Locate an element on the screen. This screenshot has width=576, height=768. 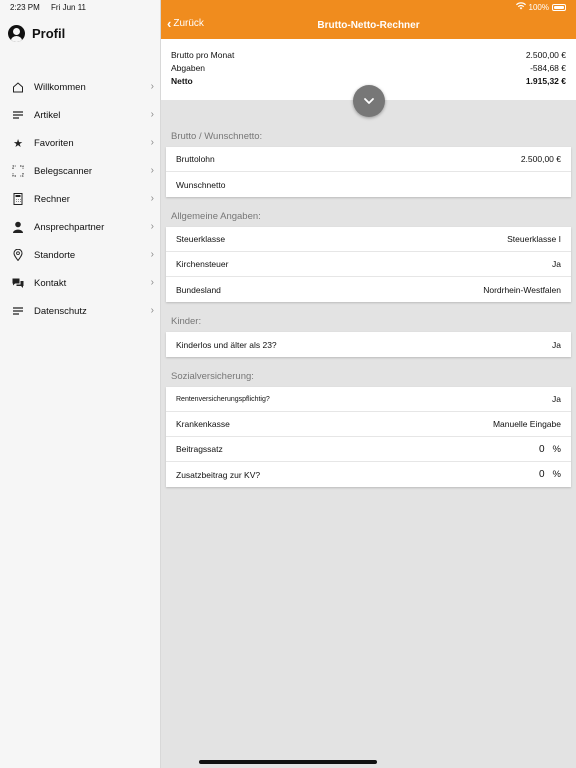
summary-brutto-value: 2.500,00 € is located at coordinates (545, 55).